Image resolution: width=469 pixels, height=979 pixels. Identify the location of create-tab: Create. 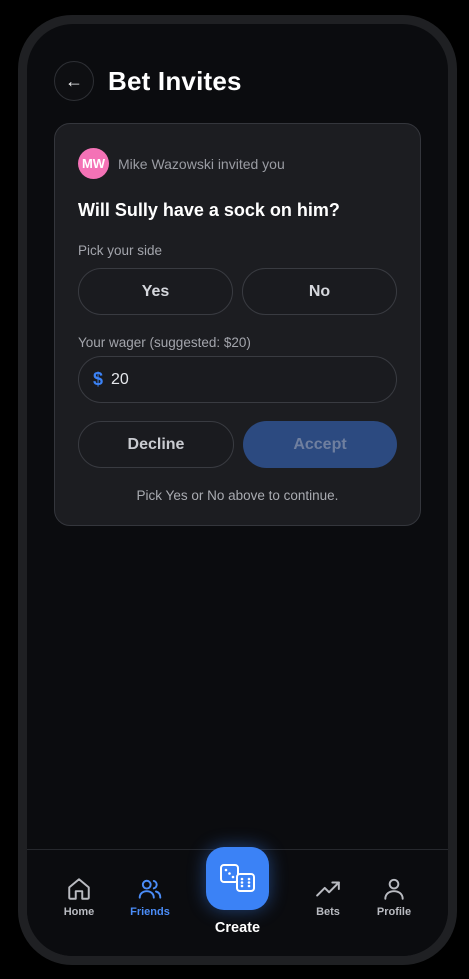
(237, 891).